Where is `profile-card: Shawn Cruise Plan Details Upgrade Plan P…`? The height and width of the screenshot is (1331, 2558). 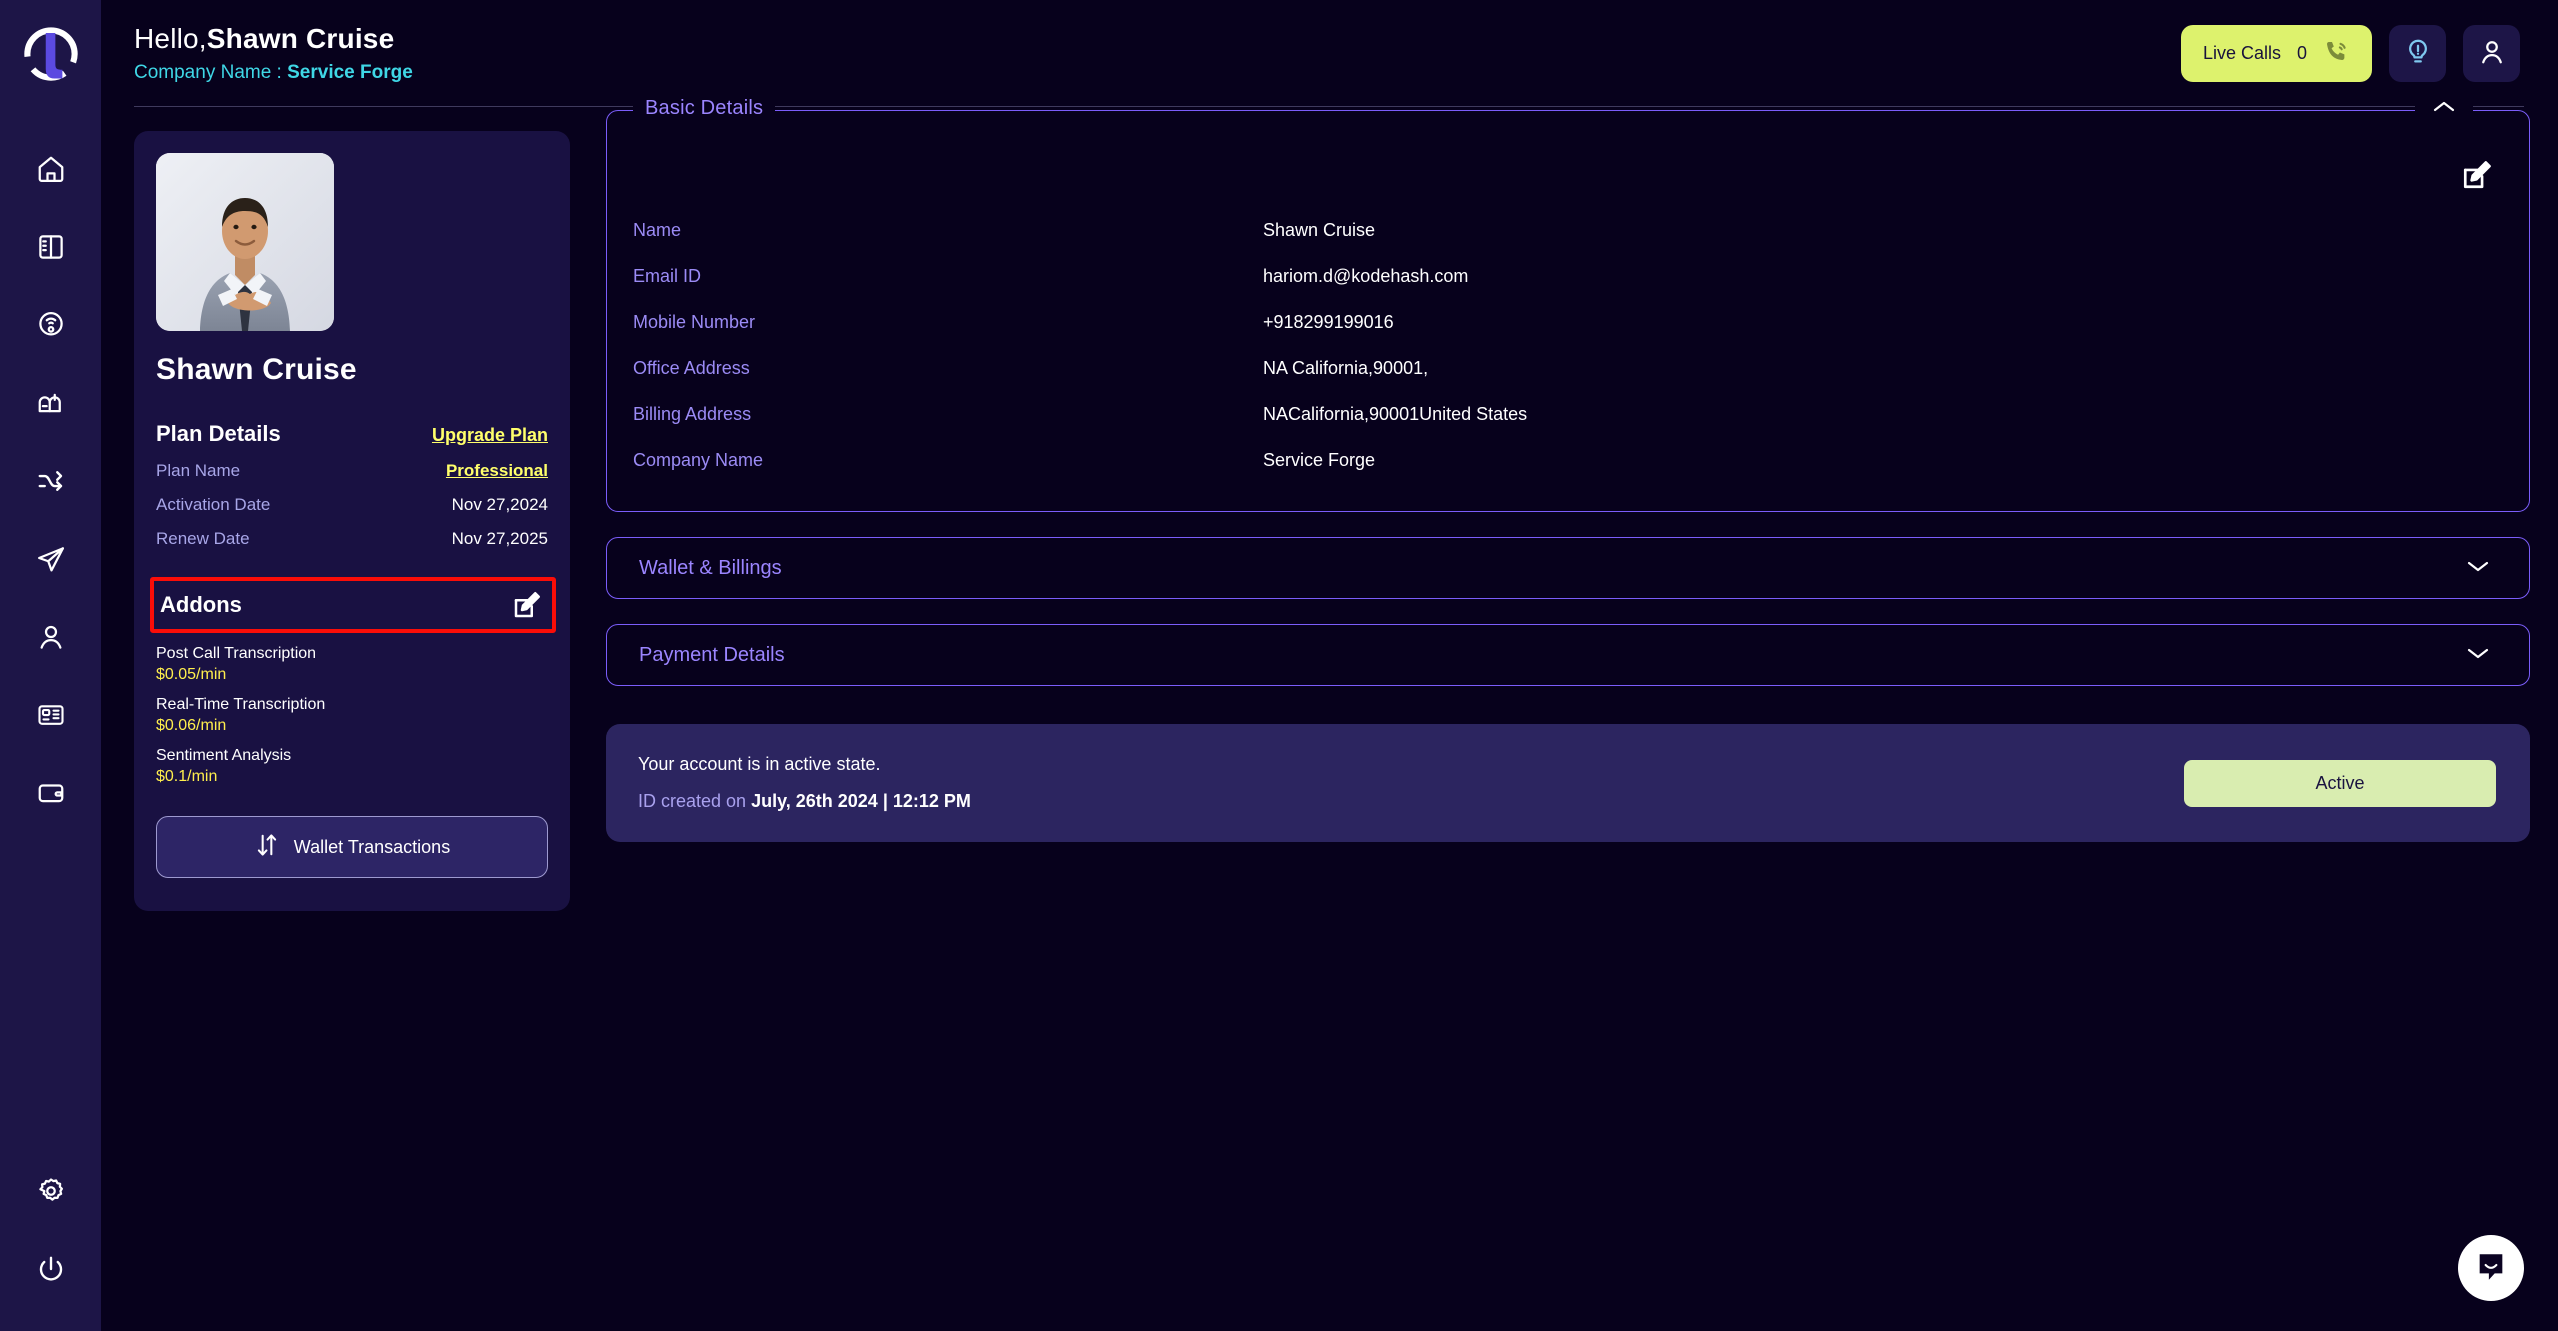 profile-card: Shawn Cruise Plan Details Upgrade Plan P… is located at coordinates (352, 521).